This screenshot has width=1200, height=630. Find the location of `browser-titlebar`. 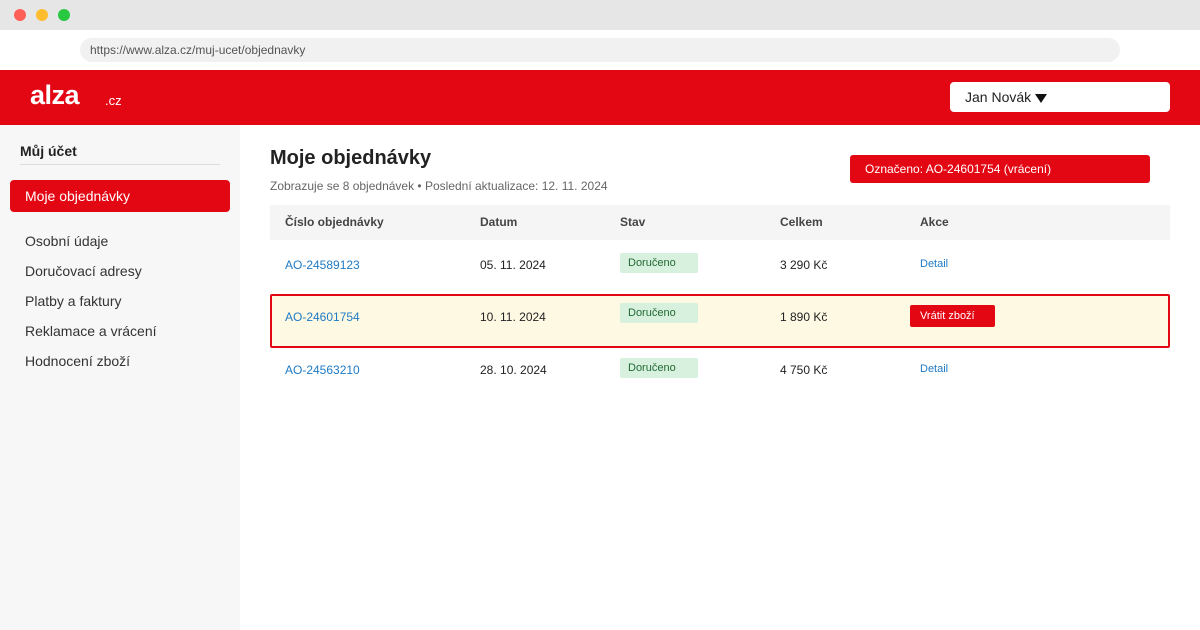

browser-titlebar is located at coordinates (600, 15).